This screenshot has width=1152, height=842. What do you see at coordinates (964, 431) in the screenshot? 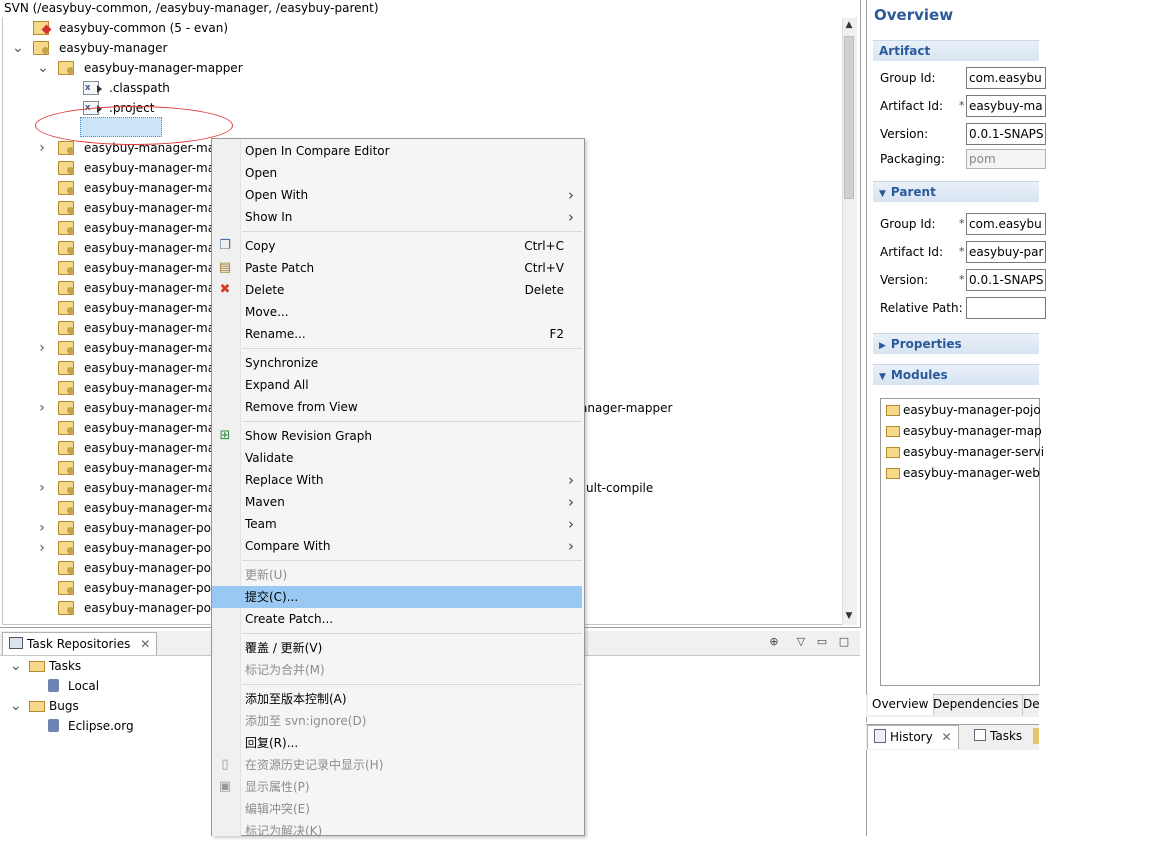
I see `module-item: easybuy-manager-map` at bounding box center [964, 431].